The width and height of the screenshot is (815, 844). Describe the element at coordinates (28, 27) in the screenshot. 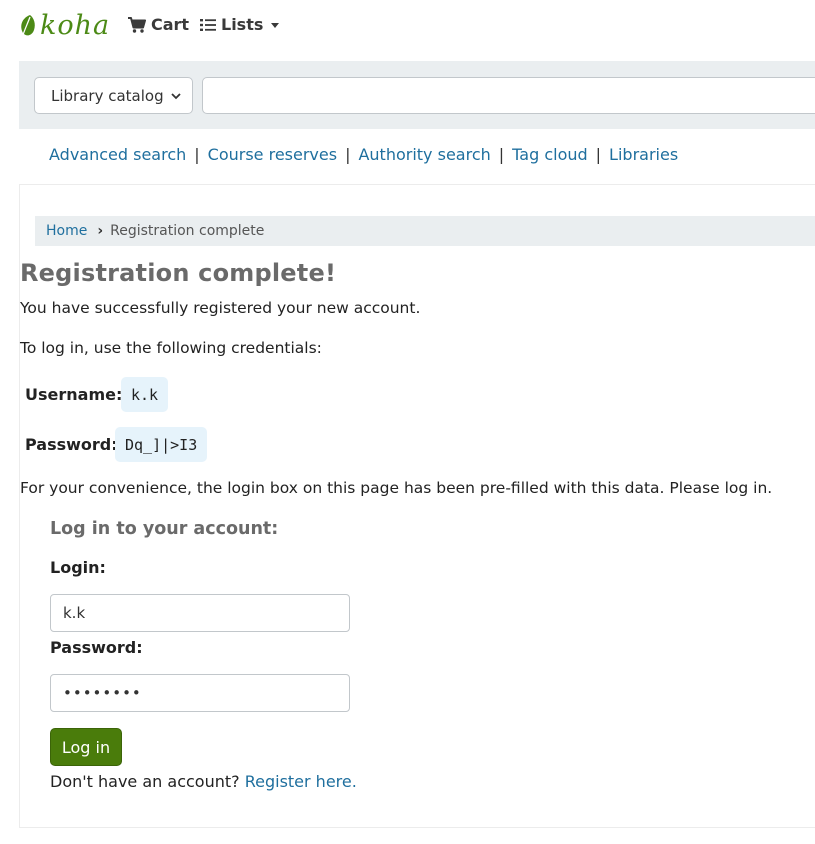

I see `koha-leaf-icon` at that location.